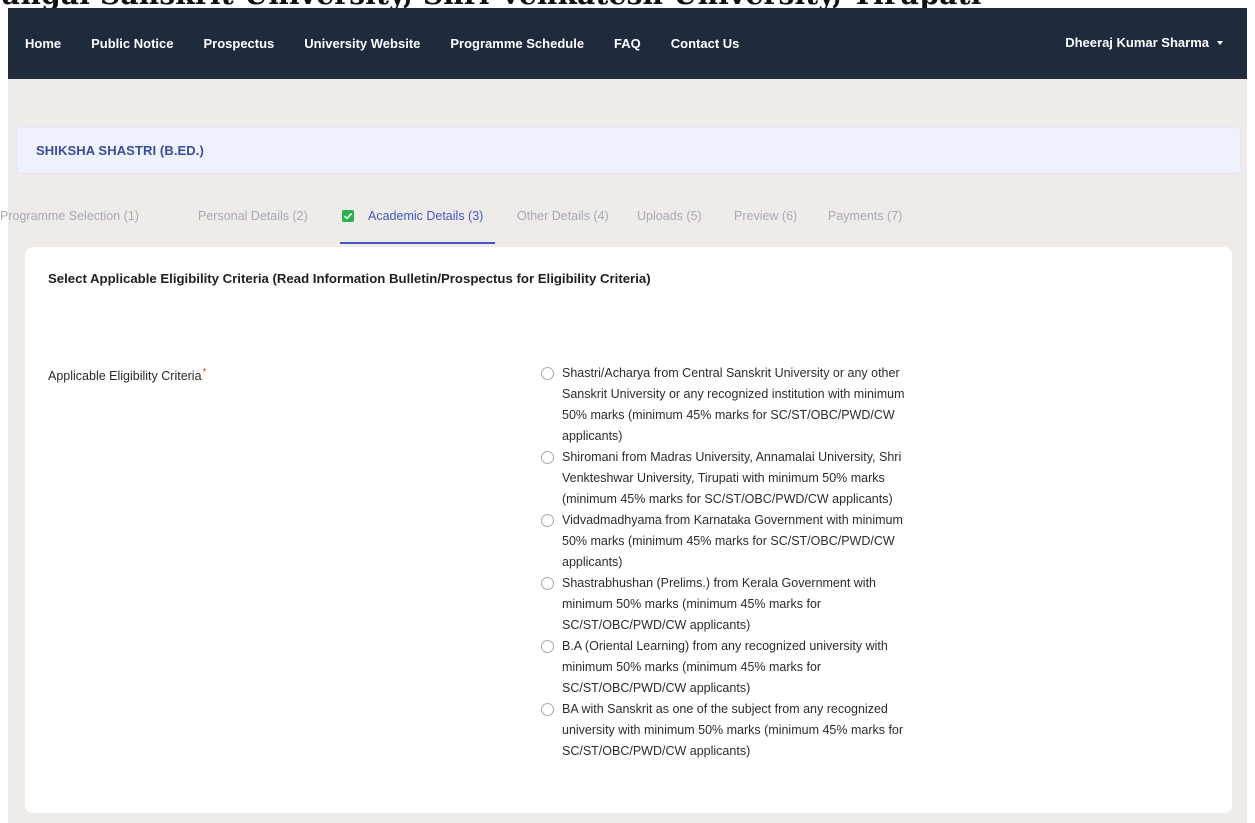 Image resolution: width=1255 pixels, height=823 pixels. I want to click on chevron-down-icon, so click(1220, 42).